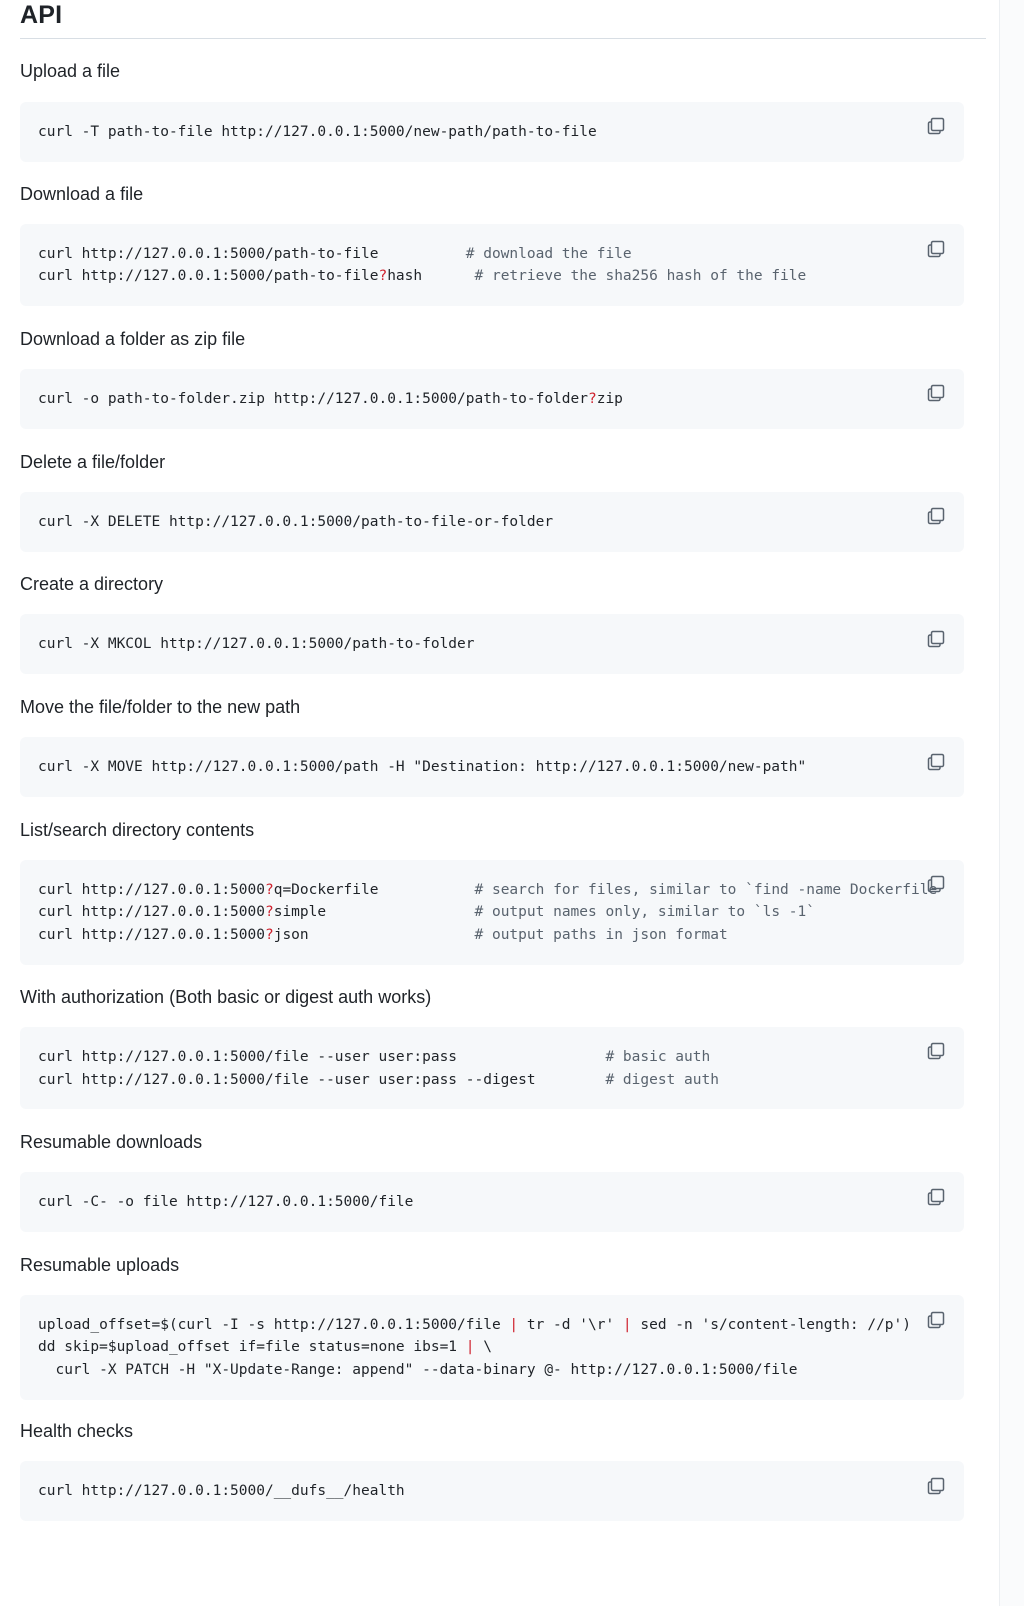 This screenshot has height=1606, width=1024. I want to click on section-title: Download a file, so click(82, 194).